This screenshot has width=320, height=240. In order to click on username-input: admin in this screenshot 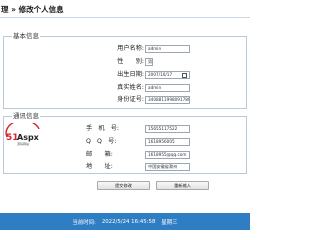, I will do `click(167, 49)`.